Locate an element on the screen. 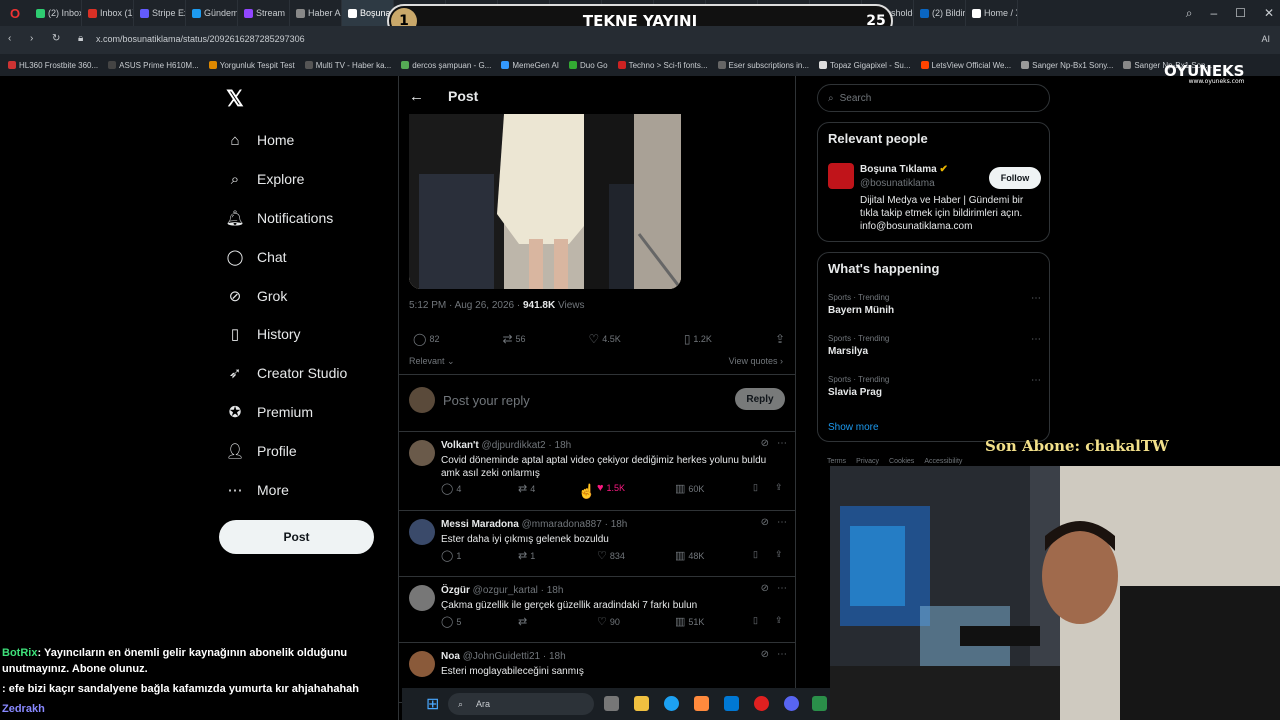  reply-author: Noa is located at coordinates (450, 656).